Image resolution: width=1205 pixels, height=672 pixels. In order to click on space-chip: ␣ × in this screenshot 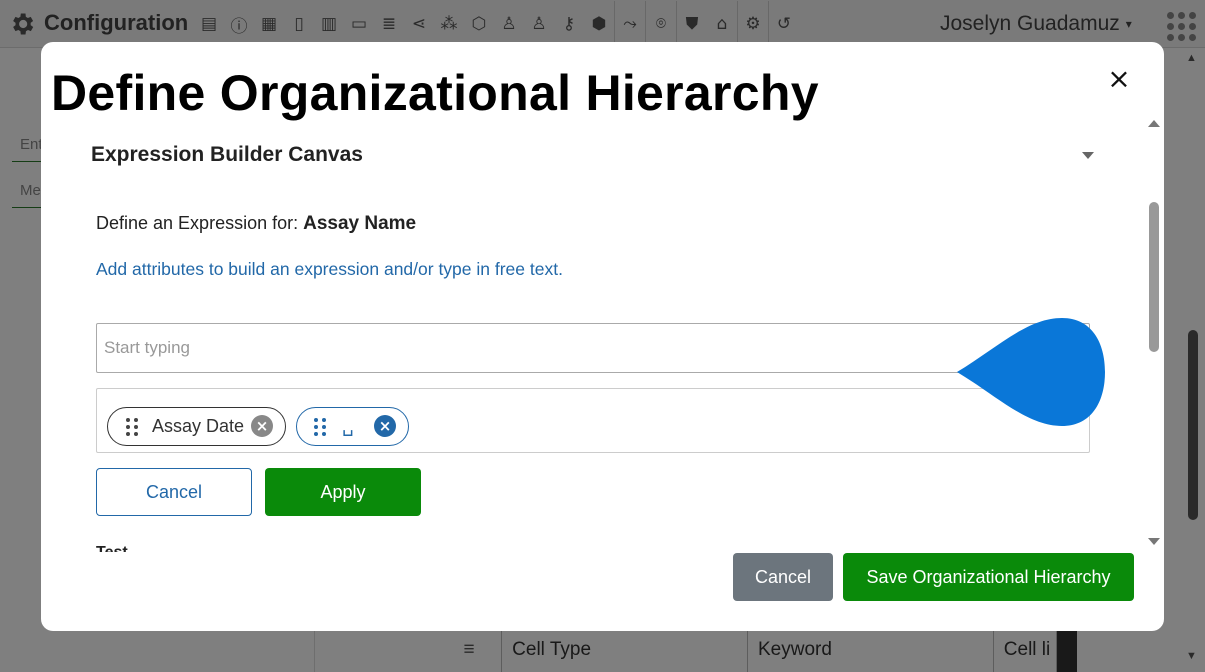, I will do `click(352, 426)`.